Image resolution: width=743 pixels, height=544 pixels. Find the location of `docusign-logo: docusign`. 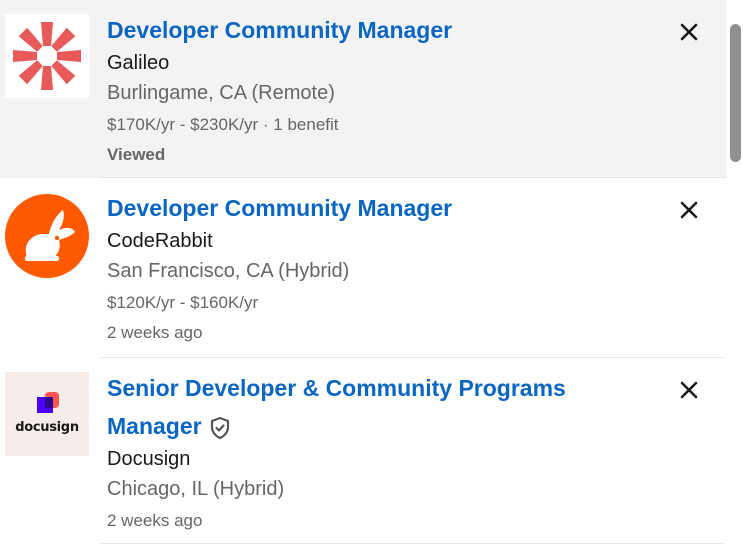

docusign-logo: docusign is located at coordinates (47, 414).